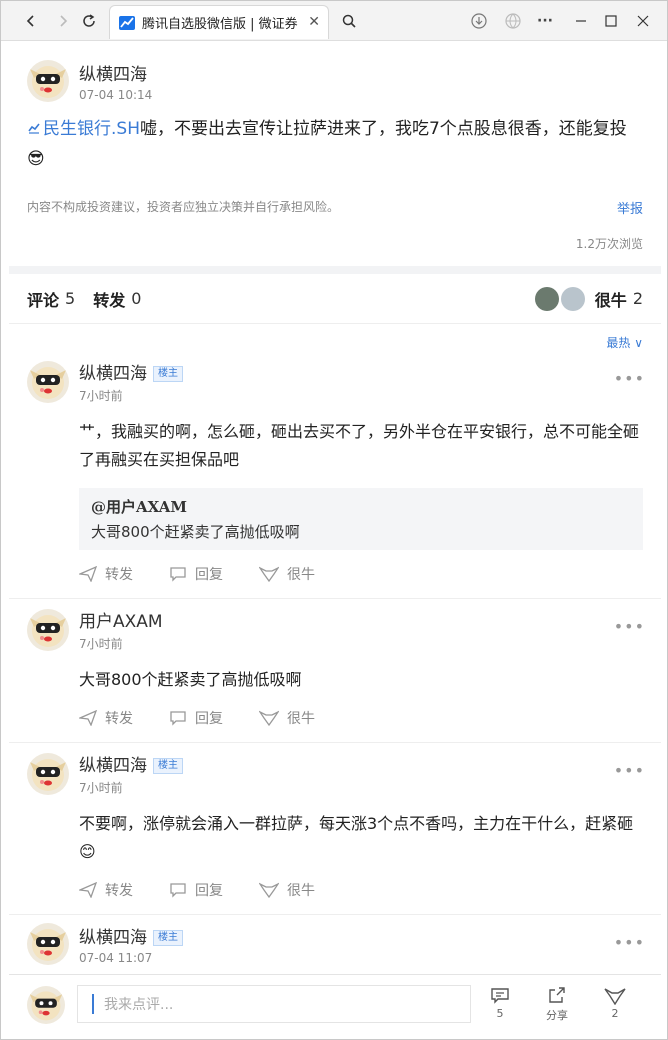  What do you see at coordinates (581, 21) in the screenshot?
I see `minimize-icon` at bounding box center [581, 21].